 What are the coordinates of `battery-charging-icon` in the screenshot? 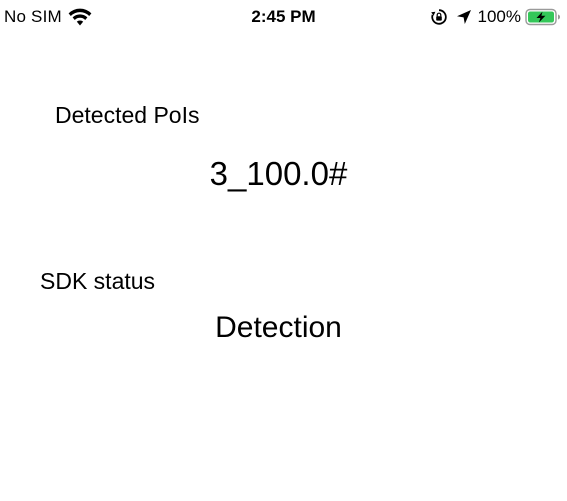 It's located at (543, 17).